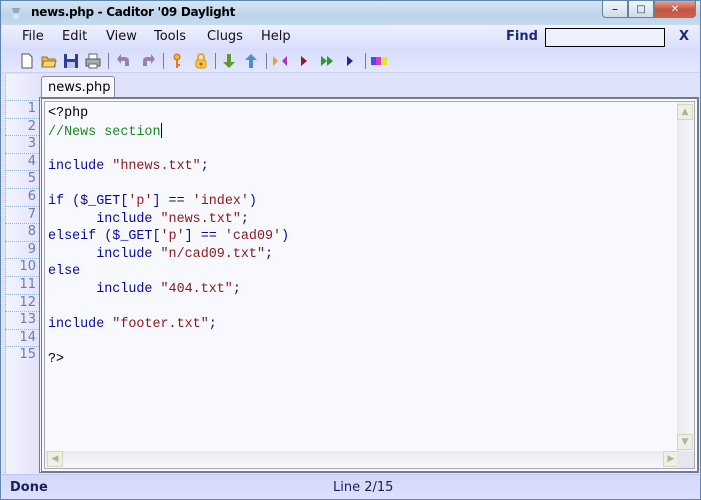 This screenshot has height=500, width=701. What do you see at coordinates (147, 60) in the screenshot?
I see `redo-button` at bounding box center [147, 60].